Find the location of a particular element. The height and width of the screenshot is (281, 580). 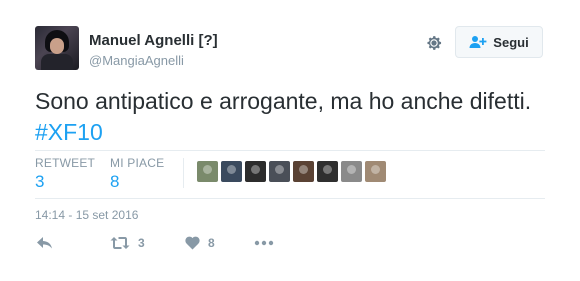

follow-button: Segui is located at coordinates (499, 42).